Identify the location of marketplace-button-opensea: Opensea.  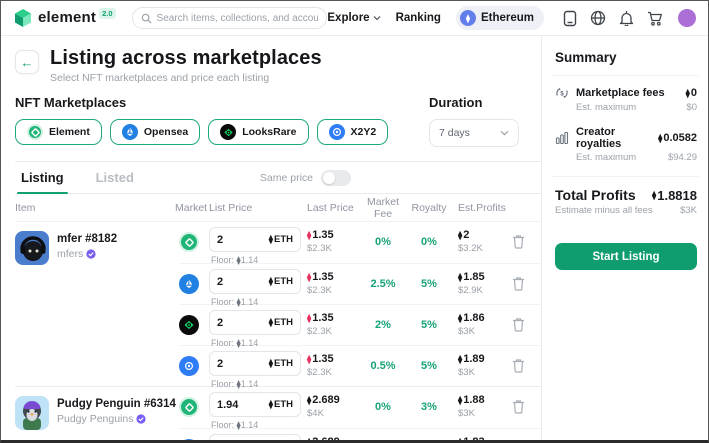
(155, 132).